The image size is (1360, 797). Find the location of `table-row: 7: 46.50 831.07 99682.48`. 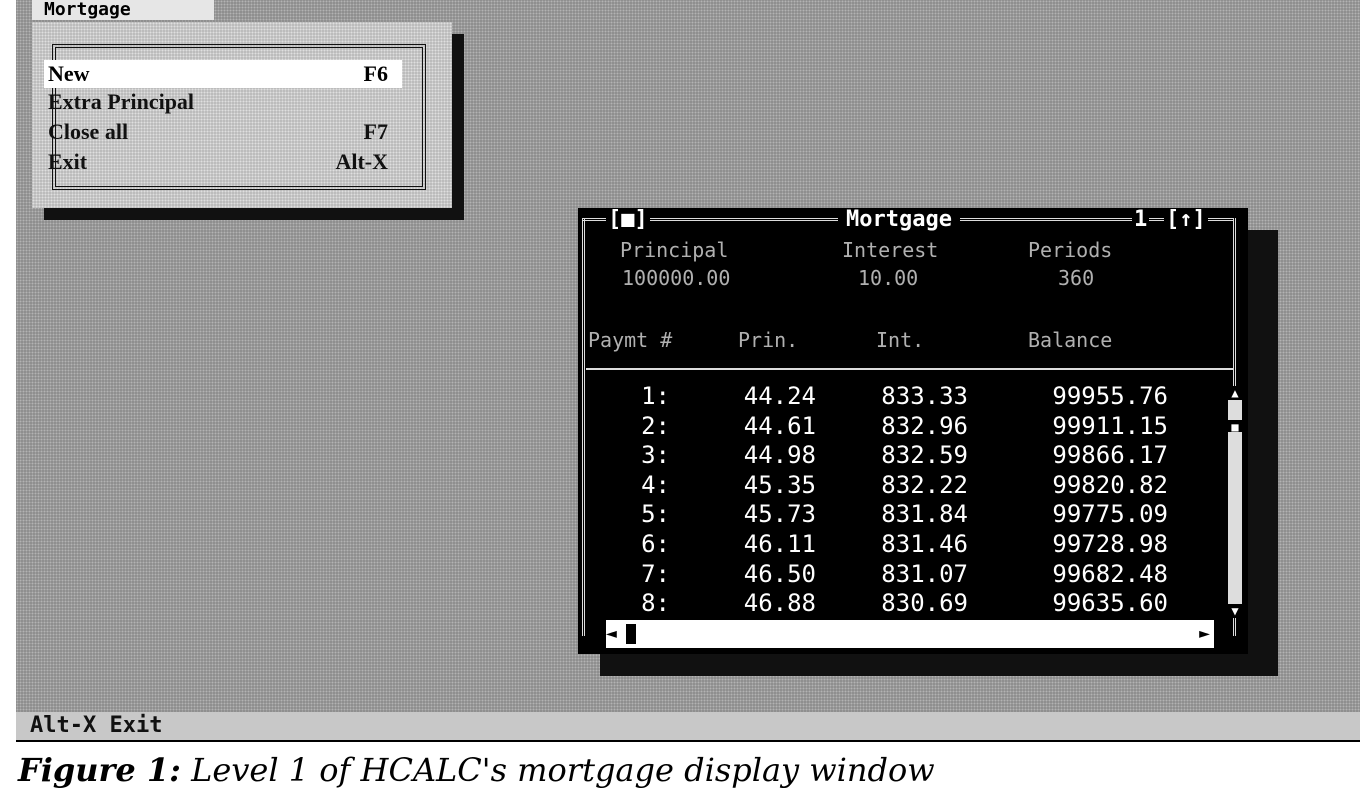

table-row: 7: 46.50 831.07 99682.48 is located at coordinates (908, 574).